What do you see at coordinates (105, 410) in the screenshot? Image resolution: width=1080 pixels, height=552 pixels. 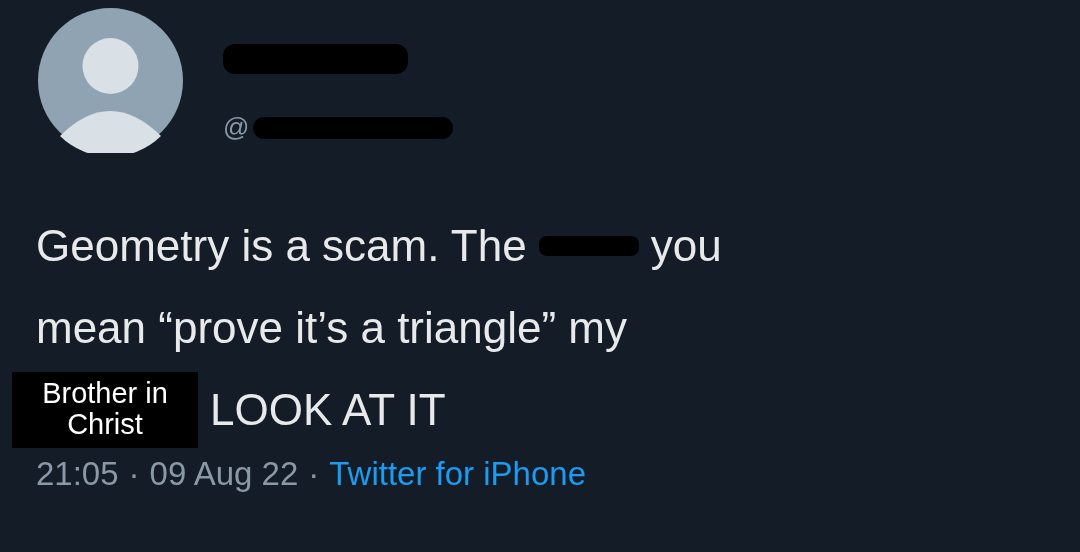 I see `caption-label: Brother in Christ` at bounding box center [105, 410].